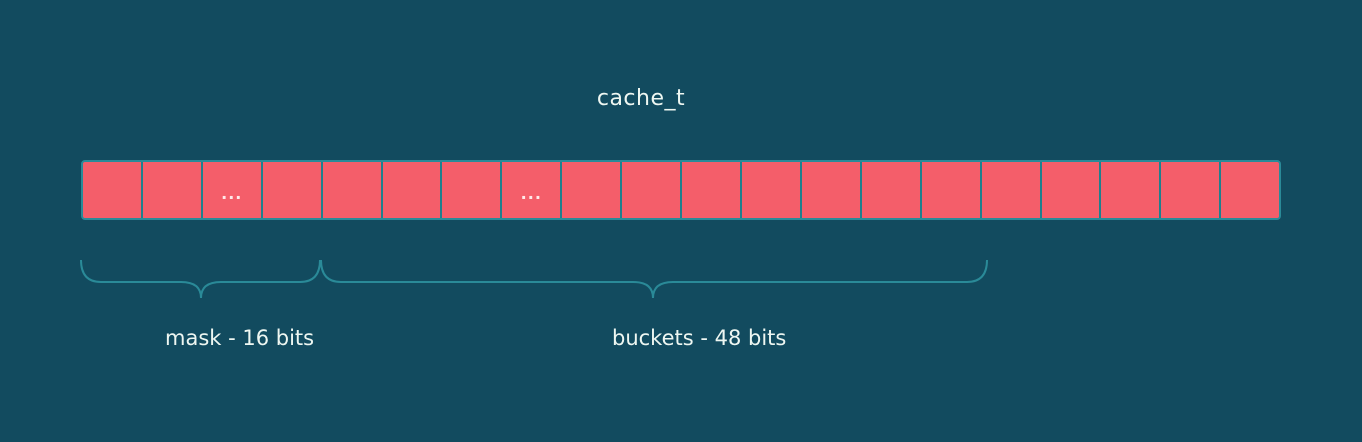  I want to click on braces-layer, so click(534, 279).